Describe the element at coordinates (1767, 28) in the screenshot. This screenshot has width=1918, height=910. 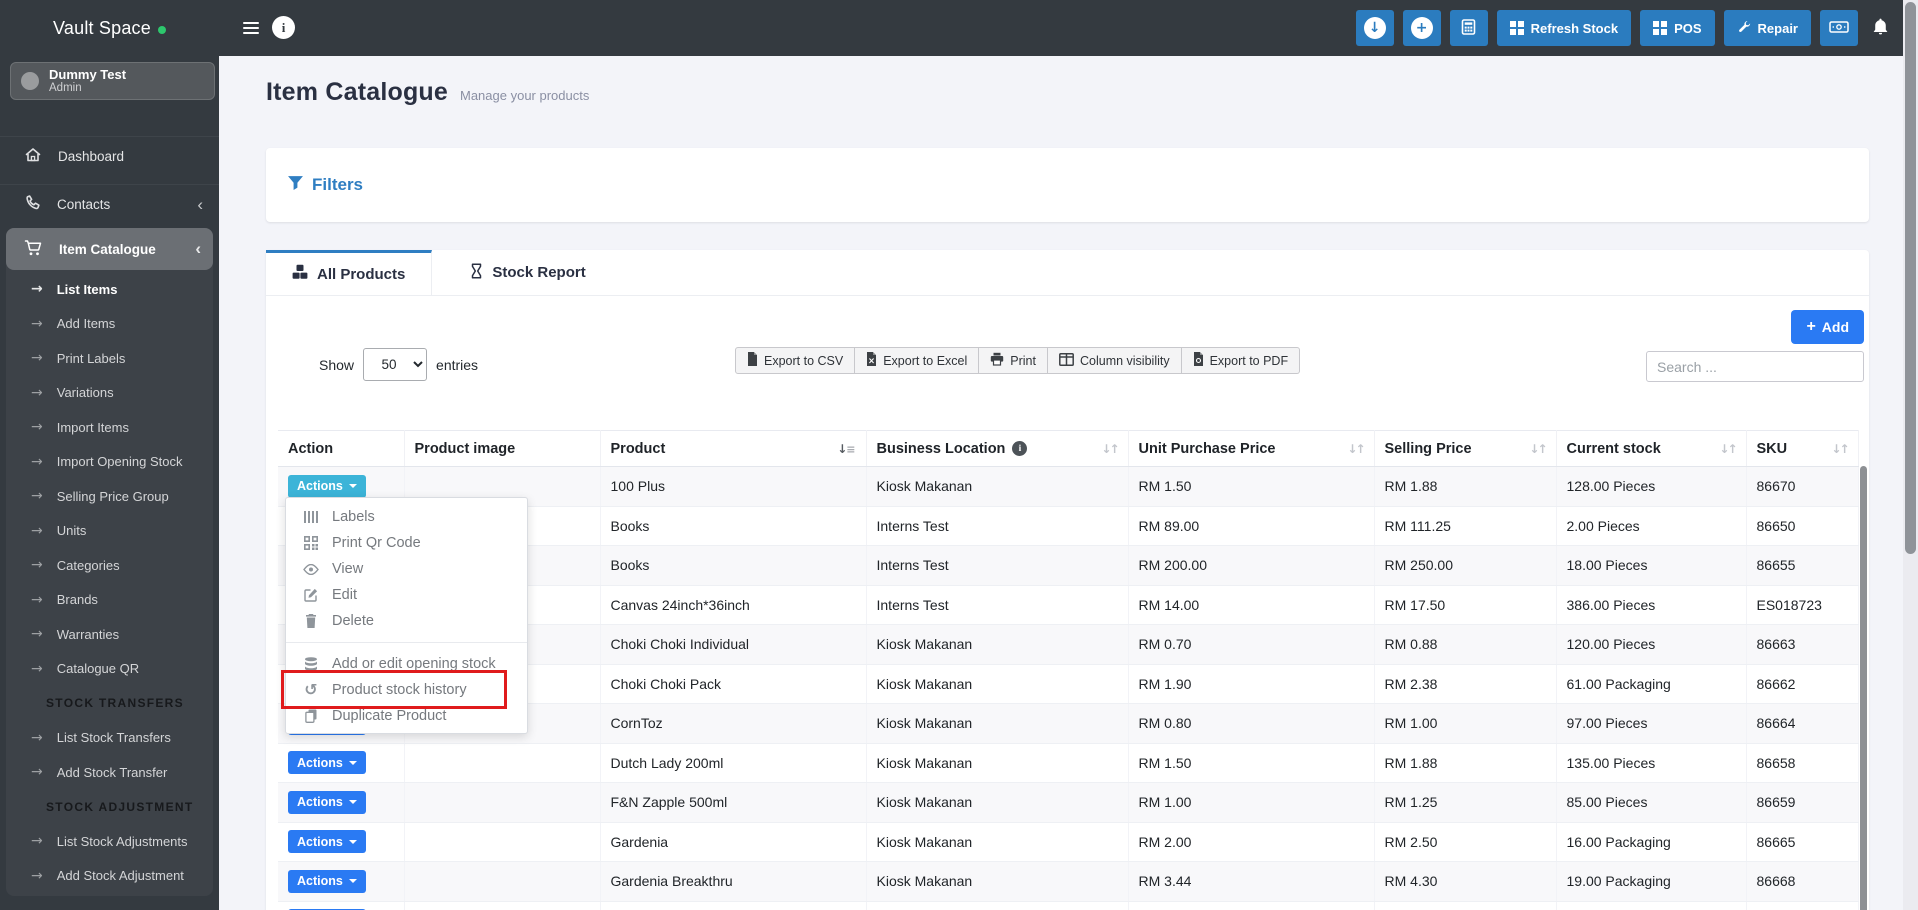
I see `repair-button: Repair` at that location.